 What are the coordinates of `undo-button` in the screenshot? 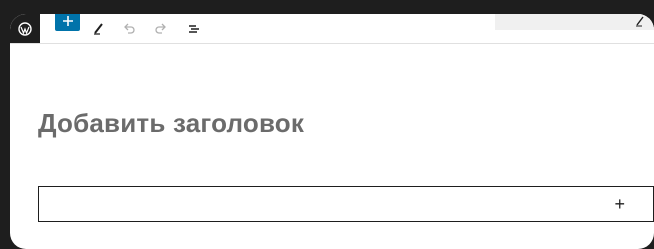 It's located at (129, 28).